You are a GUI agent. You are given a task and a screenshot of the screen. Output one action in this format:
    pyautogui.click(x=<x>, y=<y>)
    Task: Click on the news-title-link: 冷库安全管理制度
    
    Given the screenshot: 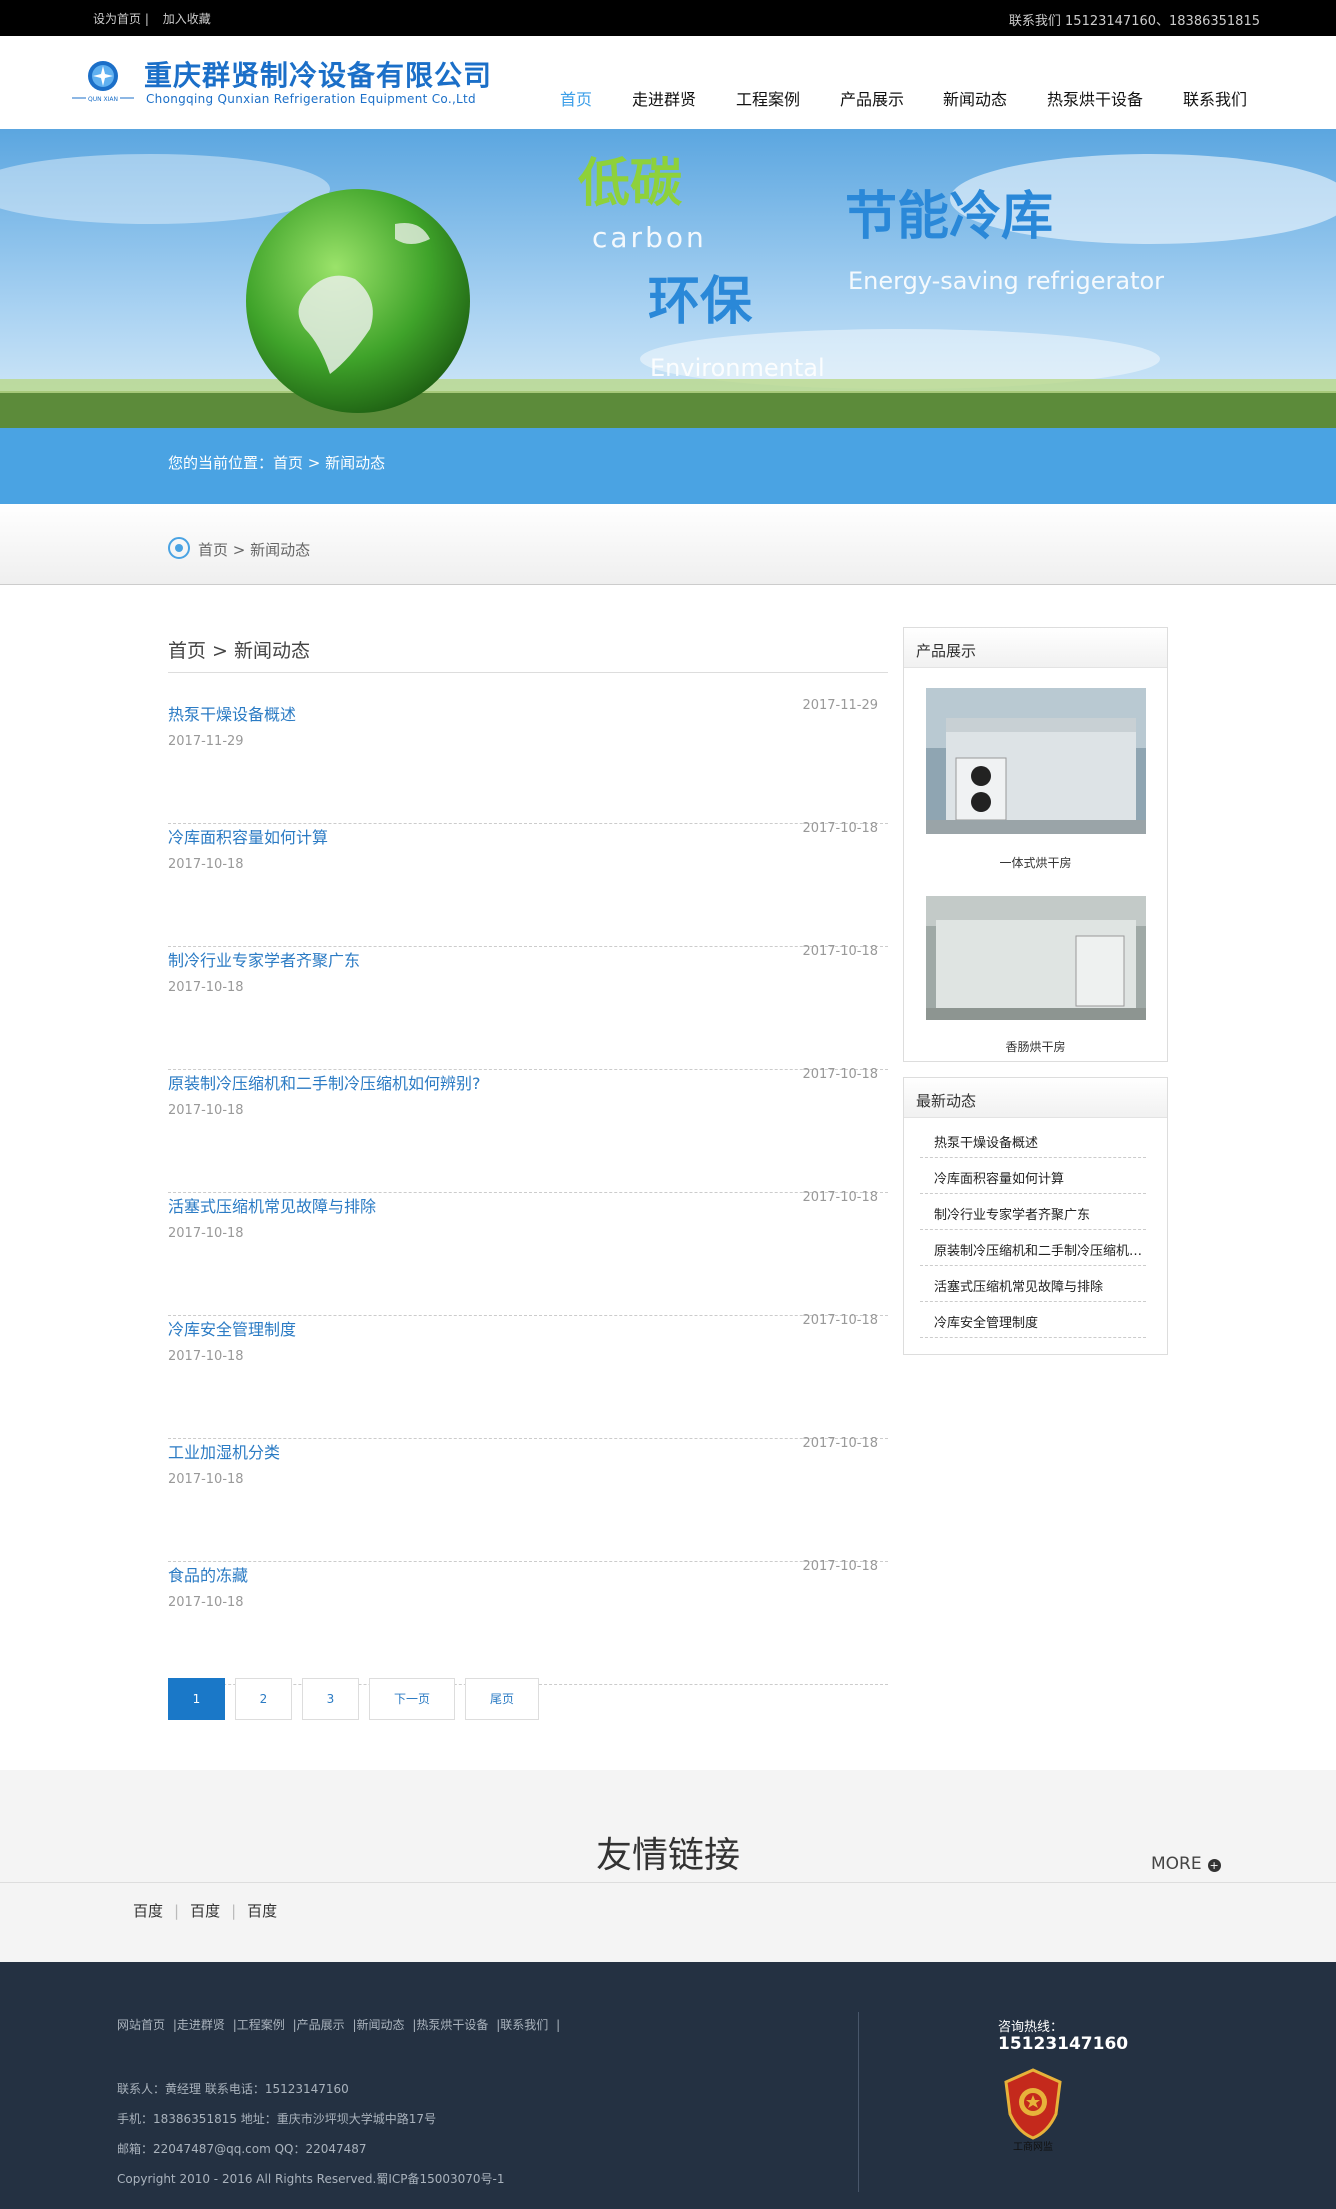 What is the action you would take?
    pyautogui.click(x=232, y=1328)
    